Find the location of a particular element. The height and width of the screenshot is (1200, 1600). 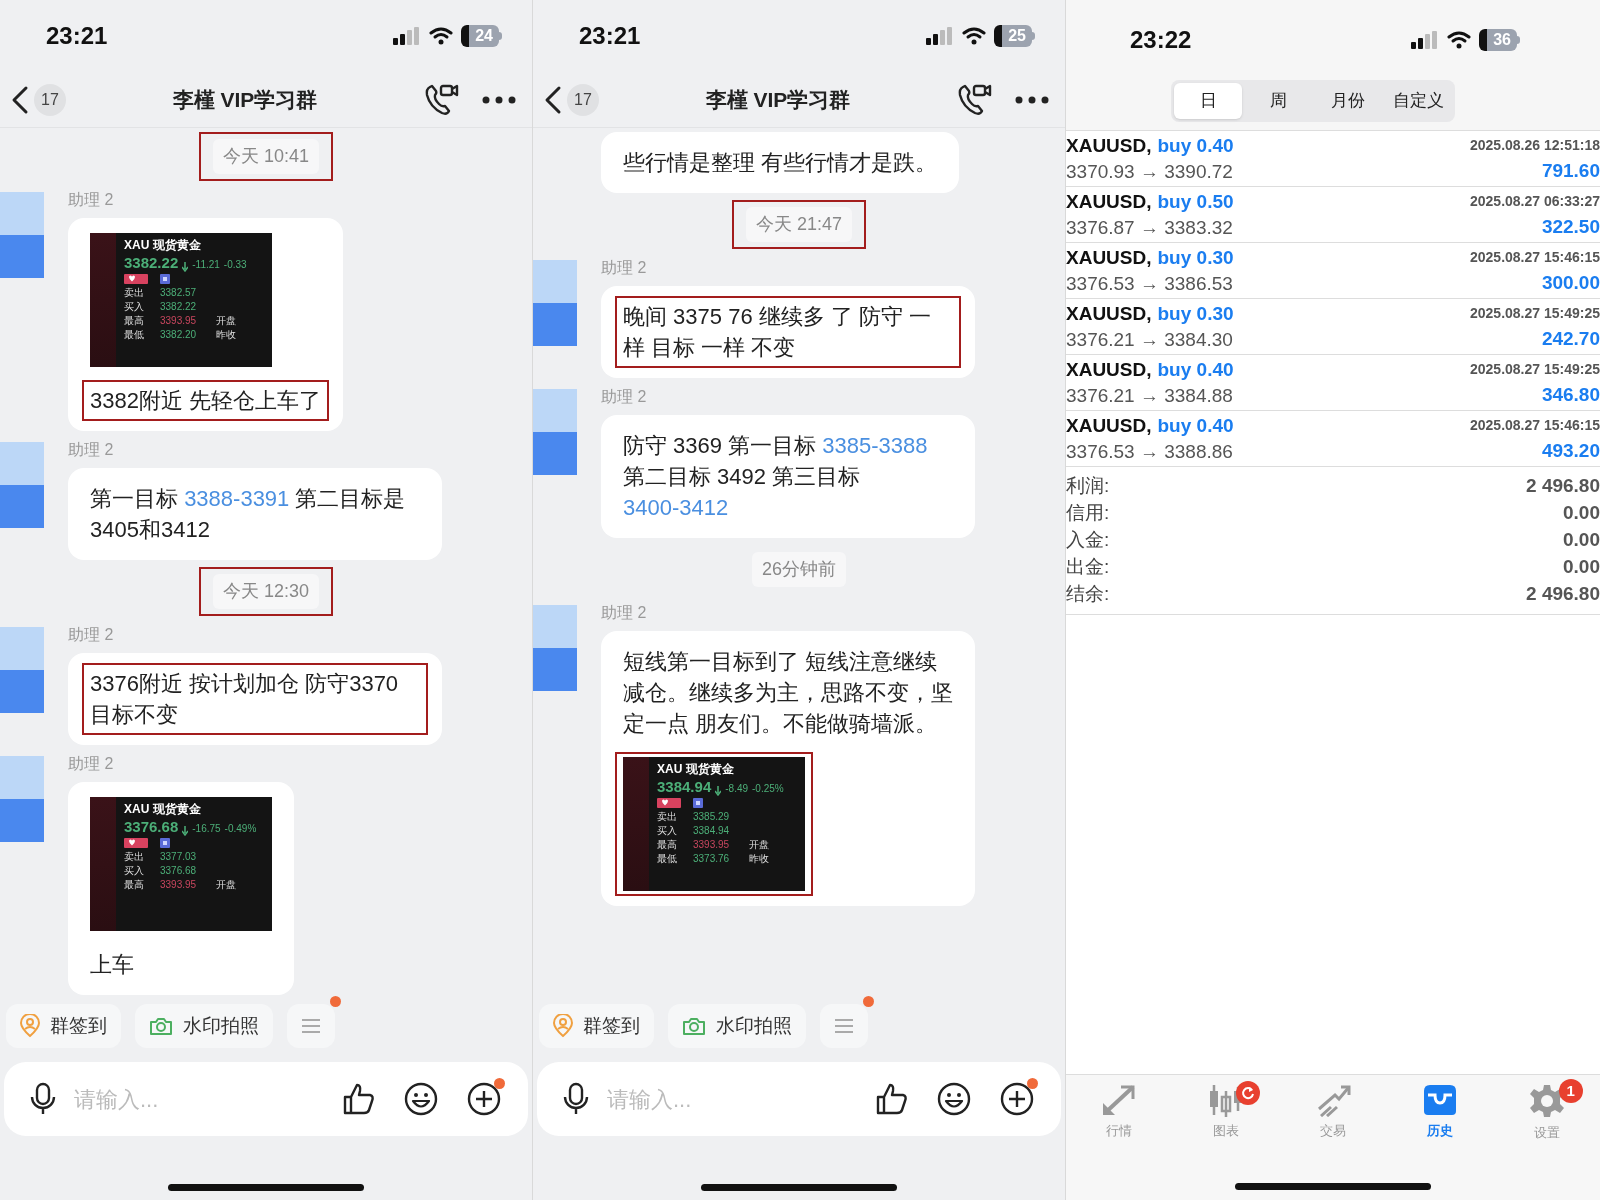

trade-row: XAUUSD, buy 0.30 3376.21 → 3384.30 2025.08.27 15:49:25 242.70 is located at coordinates (1333, 327).